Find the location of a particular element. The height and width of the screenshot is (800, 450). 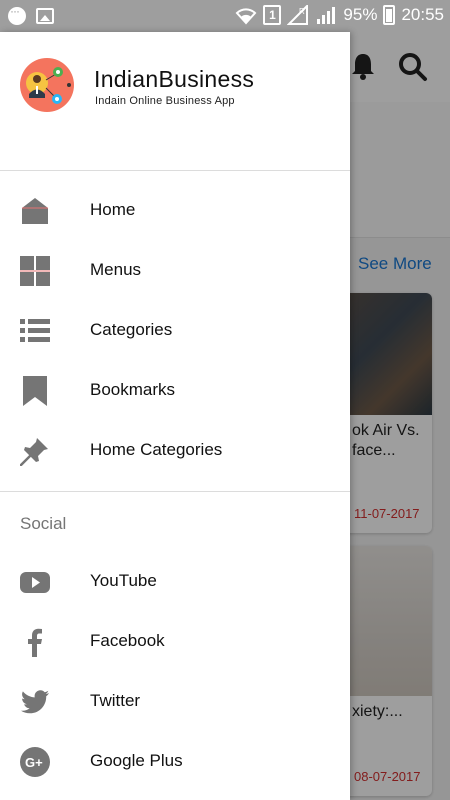

social-section-title: Social is located at coordinates (43, 523).